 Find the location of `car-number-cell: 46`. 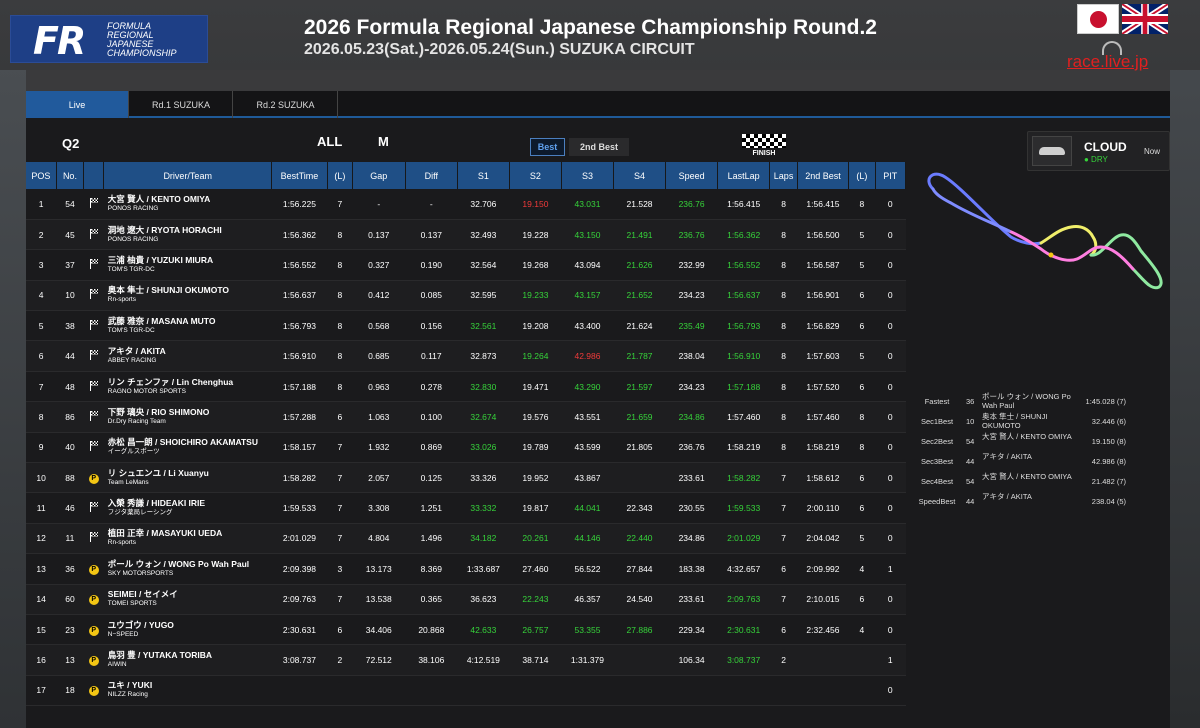

car-number-cell: 46 is located at coordinates (70, 508).